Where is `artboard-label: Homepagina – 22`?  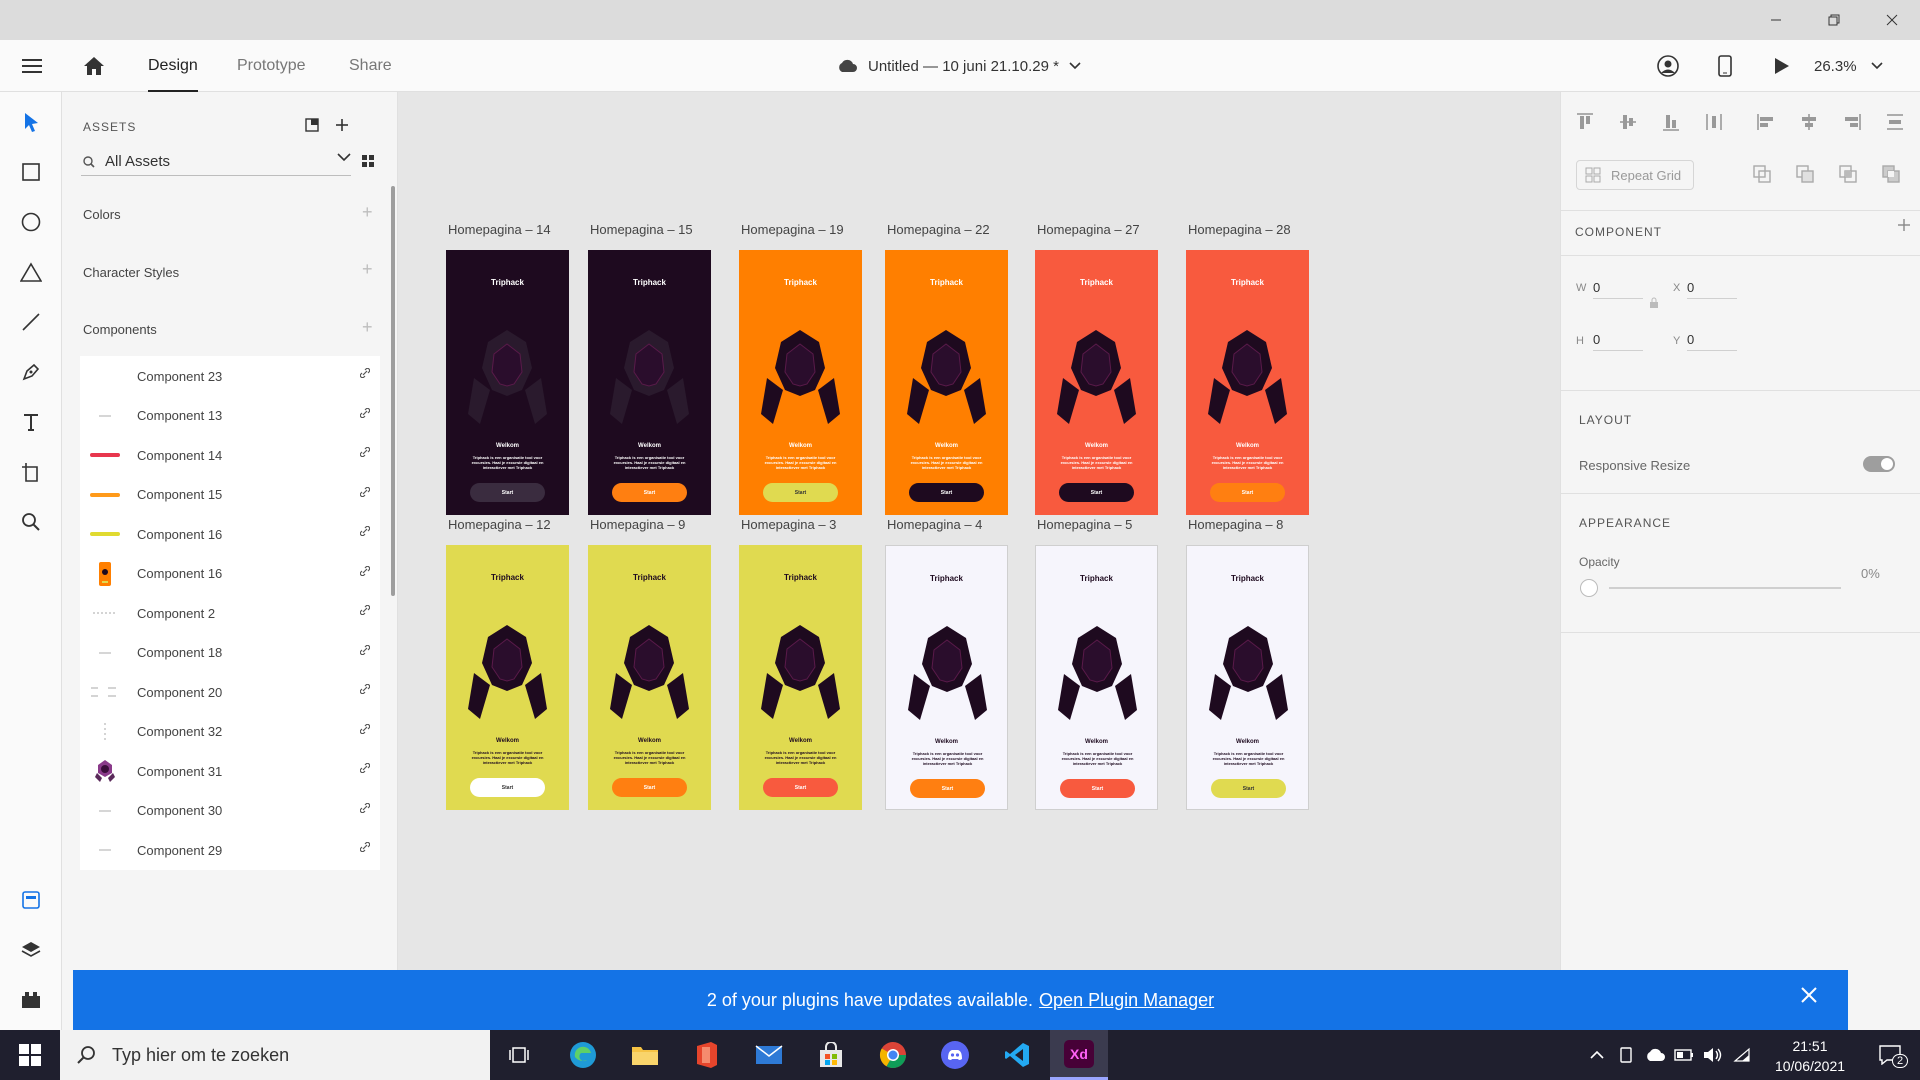
artboard-label: Homepagina – 22 is located at coordinates (938, 229).